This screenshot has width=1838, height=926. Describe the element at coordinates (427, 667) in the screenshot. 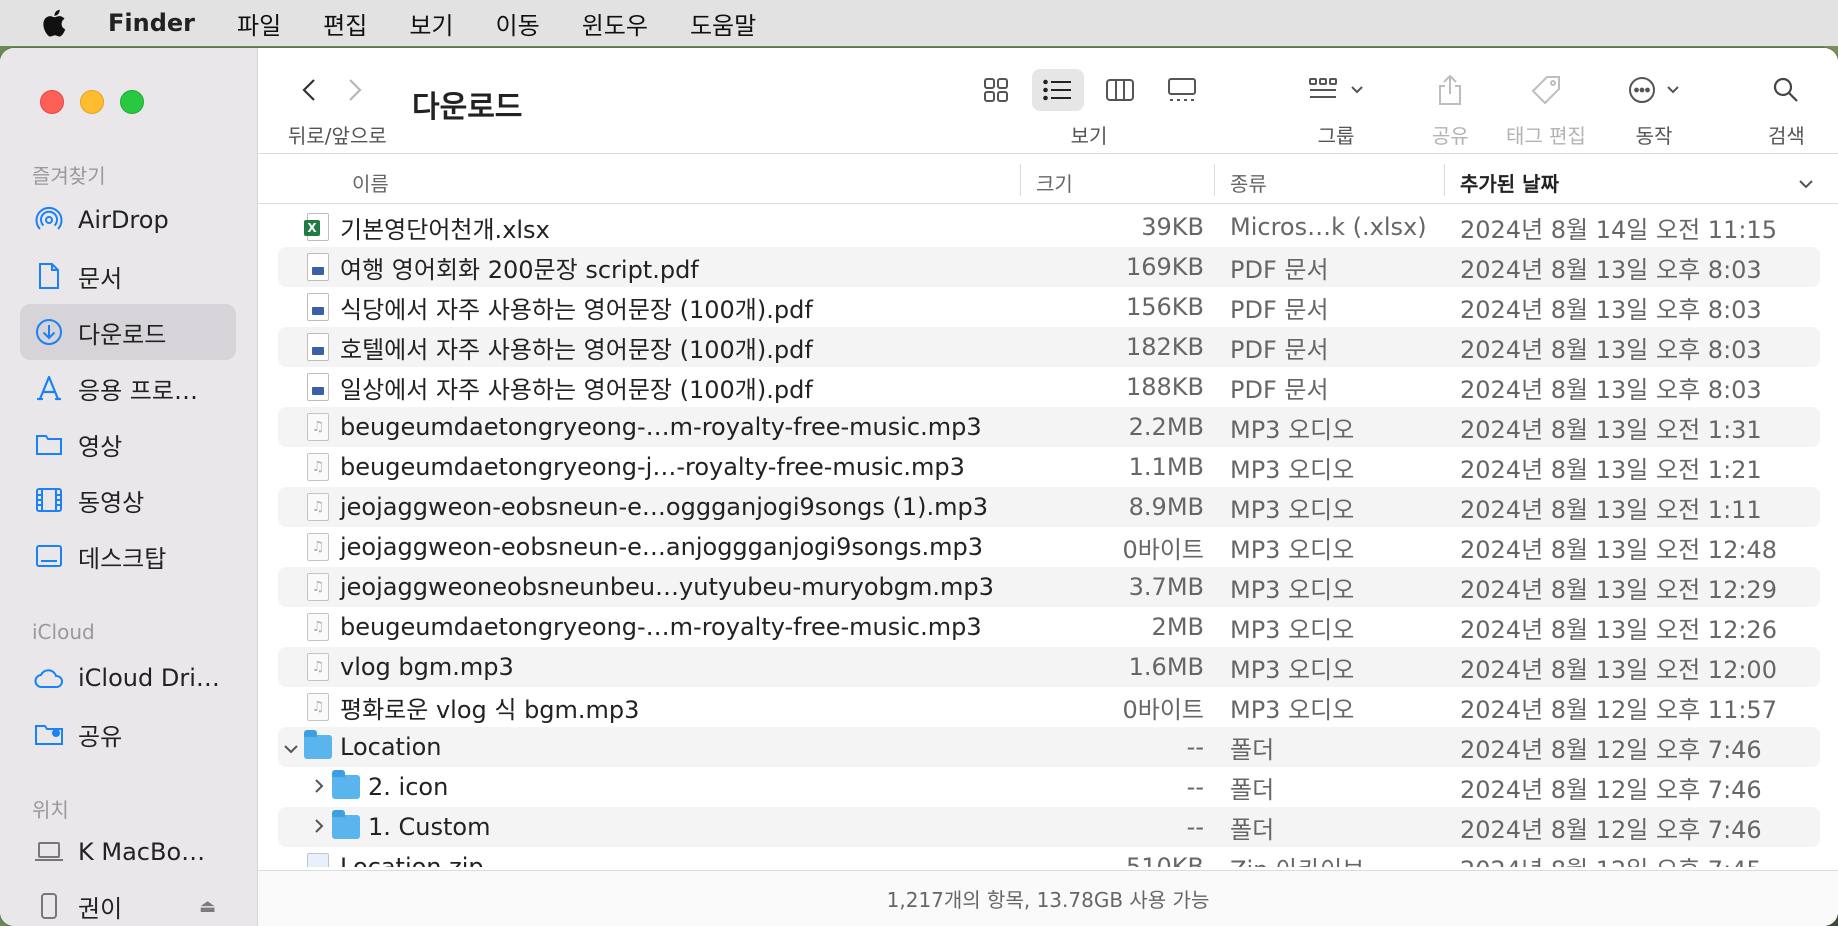

I see `file-name: vlog bgm.mp3` at that location.